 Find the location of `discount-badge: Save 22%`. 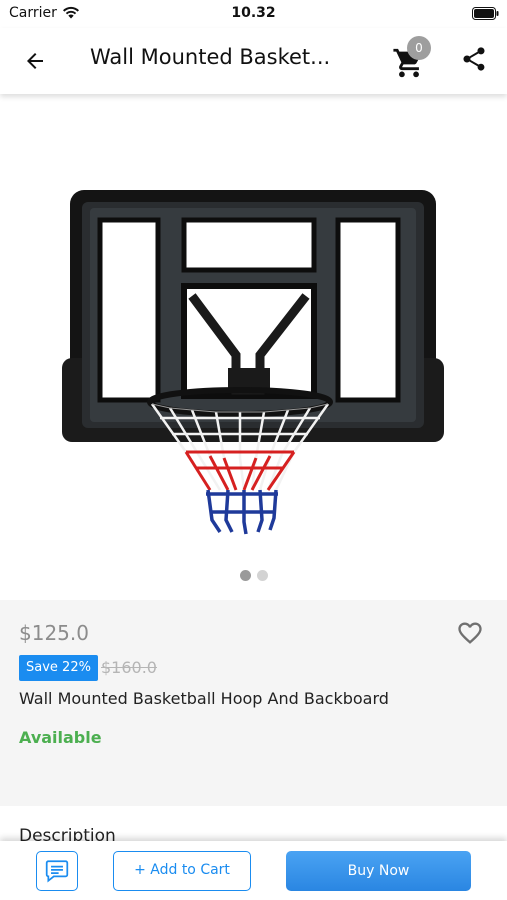

discount-badge: Save 22% is located at coordinates (58, 668).